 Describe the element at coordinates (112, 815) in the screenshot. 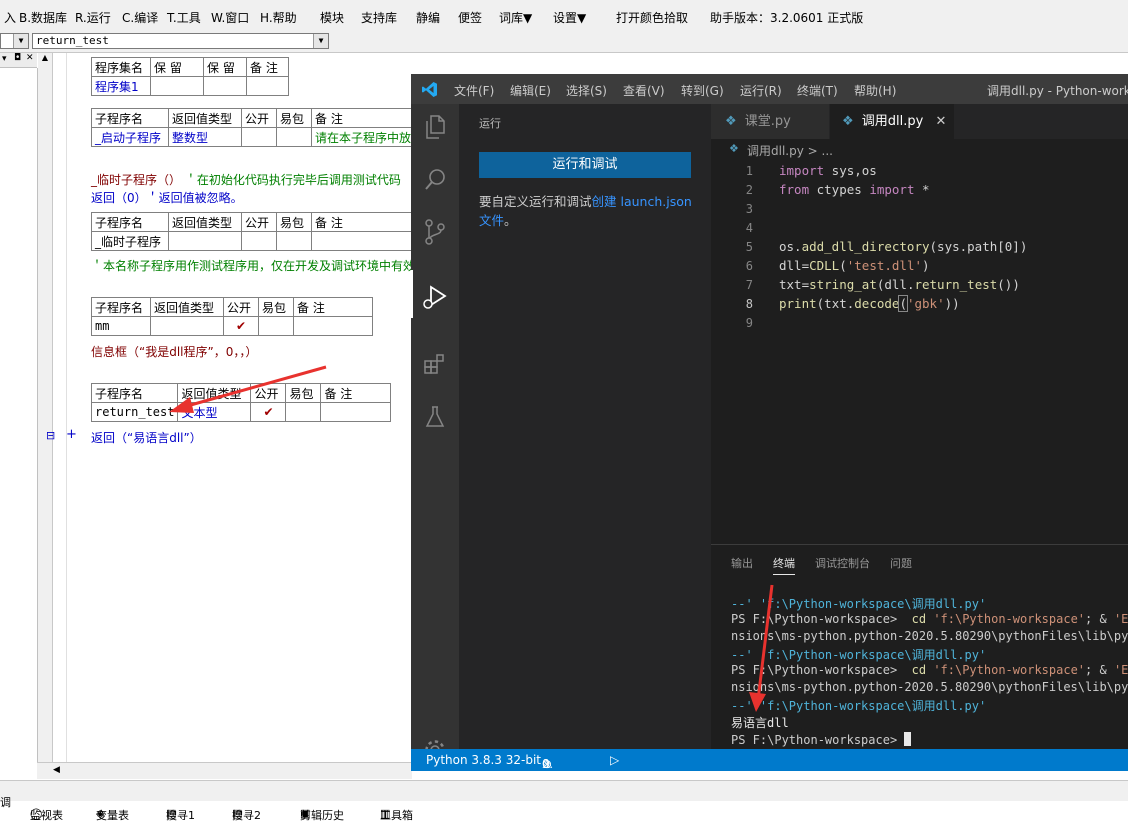

I see `tab-label: 变量表` at that location.